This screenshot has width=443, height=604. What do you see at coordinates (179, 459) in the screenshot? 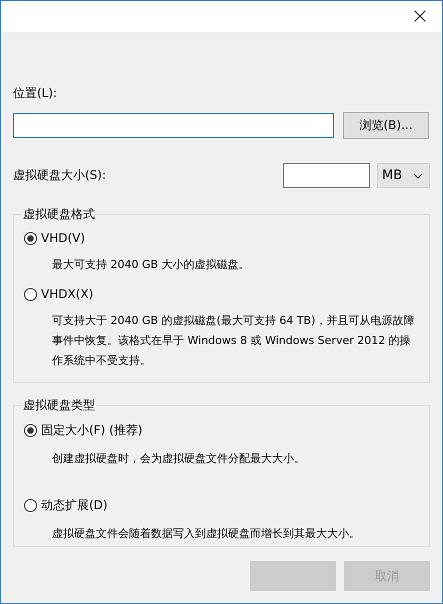
I see `option-description: 创建虚拟硬盘时，会为虚拟硬盘文件分配最大大小。` at bounding box center [179, 459].